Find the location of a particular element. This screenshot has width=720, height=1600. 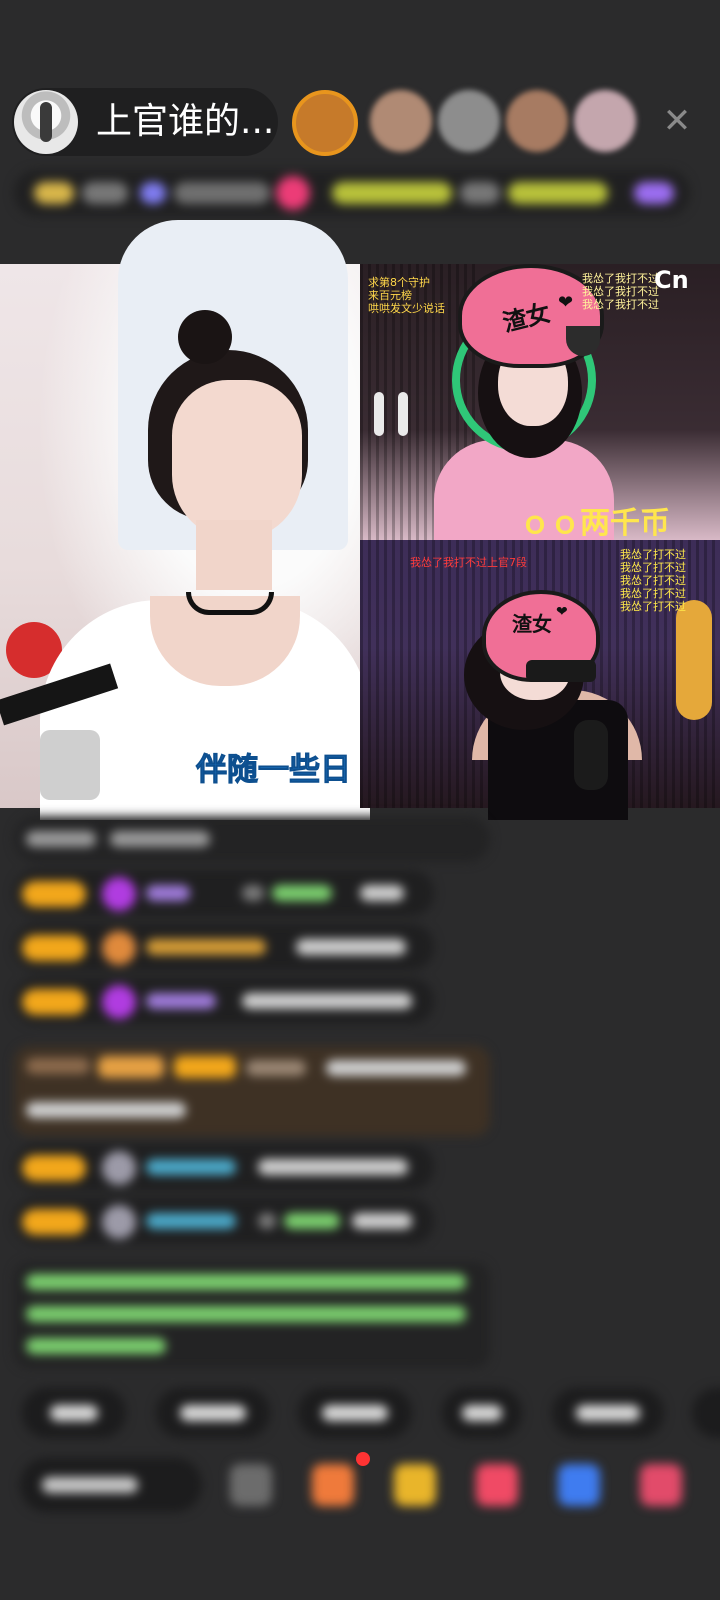

bottom-video-notes: 我怂了打不过 我怂了打不过 我怂了打不过 我怂了打不过 我怂了打不过 is located at coordinates (653, 580).